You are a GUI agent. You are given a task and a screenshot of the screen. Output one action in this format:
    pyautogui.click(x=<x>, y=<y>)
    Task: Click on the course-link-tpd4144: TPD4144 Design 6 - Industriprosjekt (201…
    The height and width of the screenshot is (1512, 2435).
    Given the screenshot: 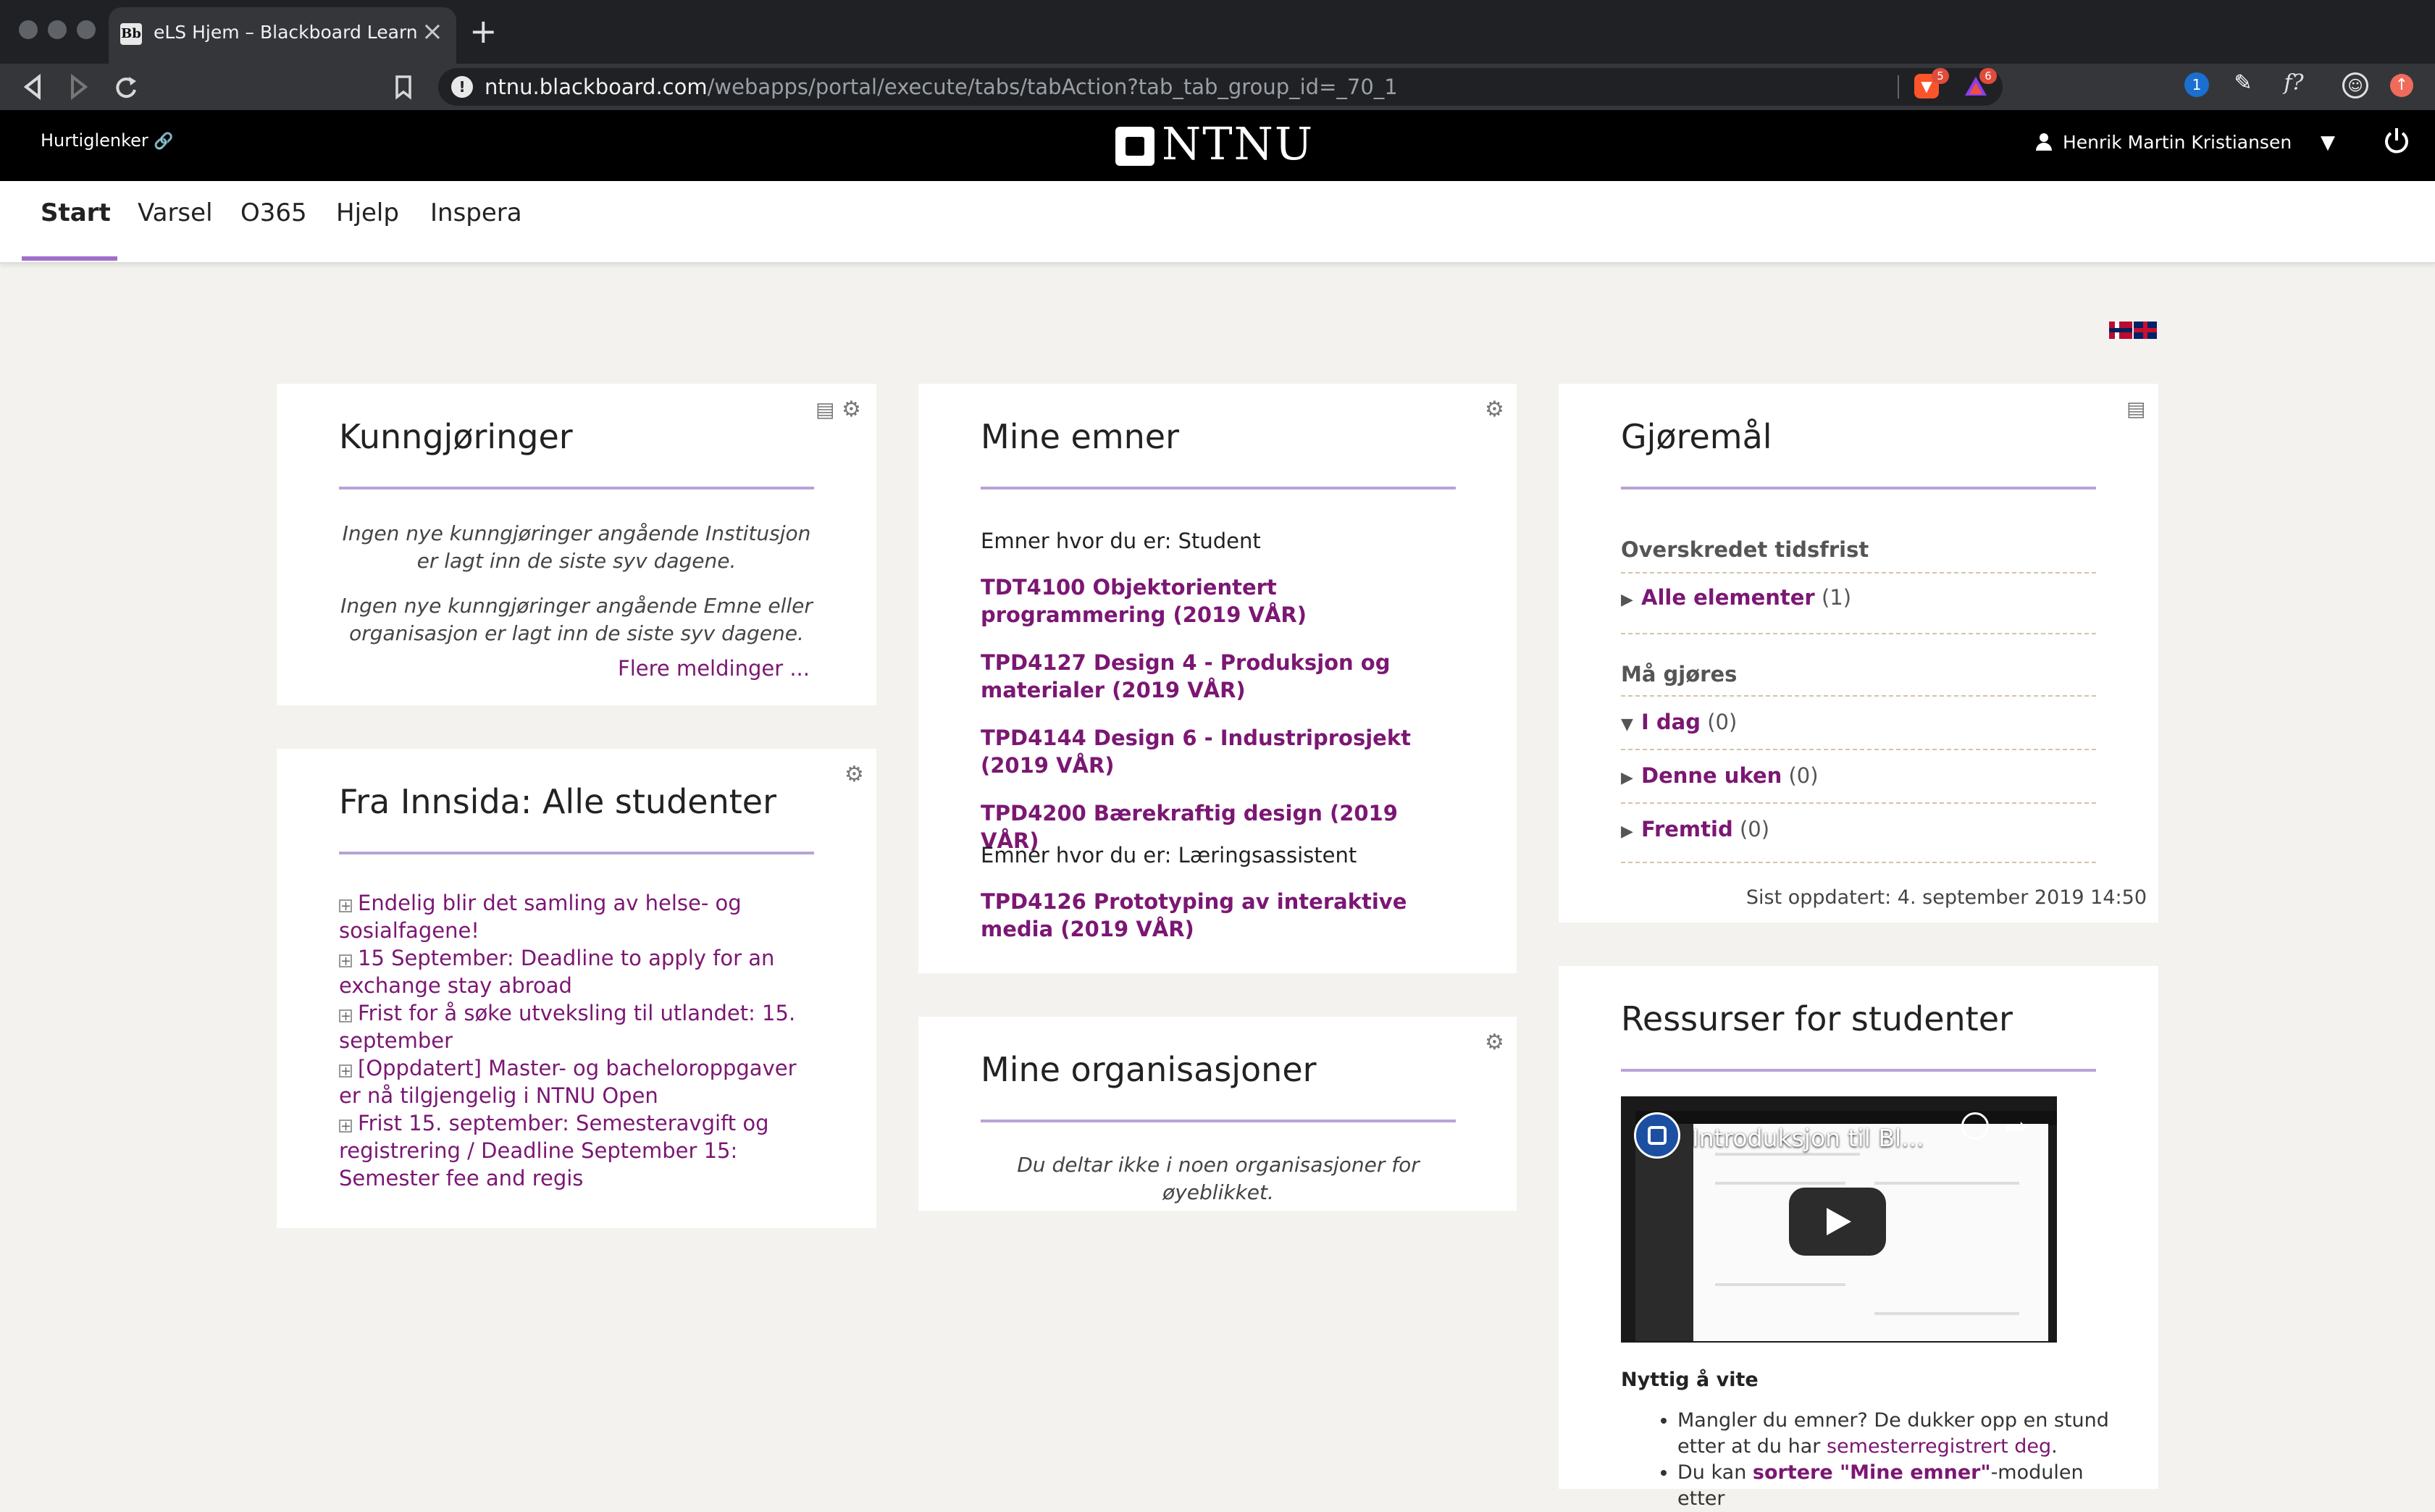 What is the action you would take?
    pyautogui.click(x=1220, y=751)
    